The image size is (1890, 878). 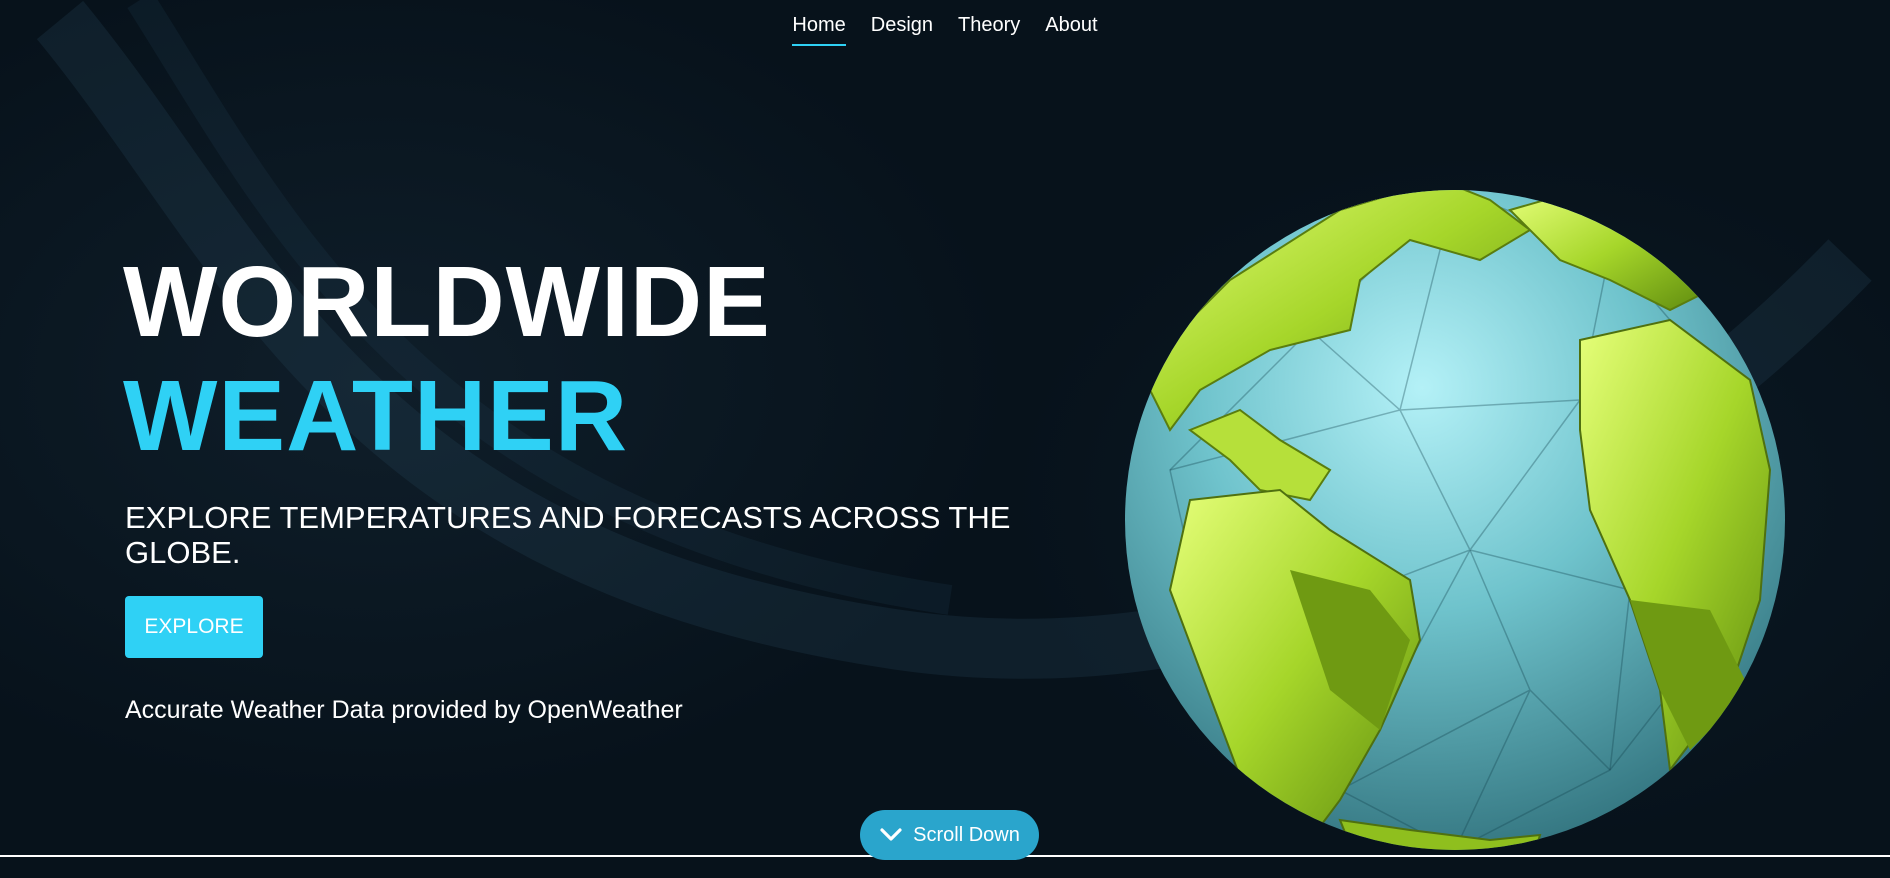 I want to click on hero-title-line1: WORLDWIDE, so click(x=447, y=302).